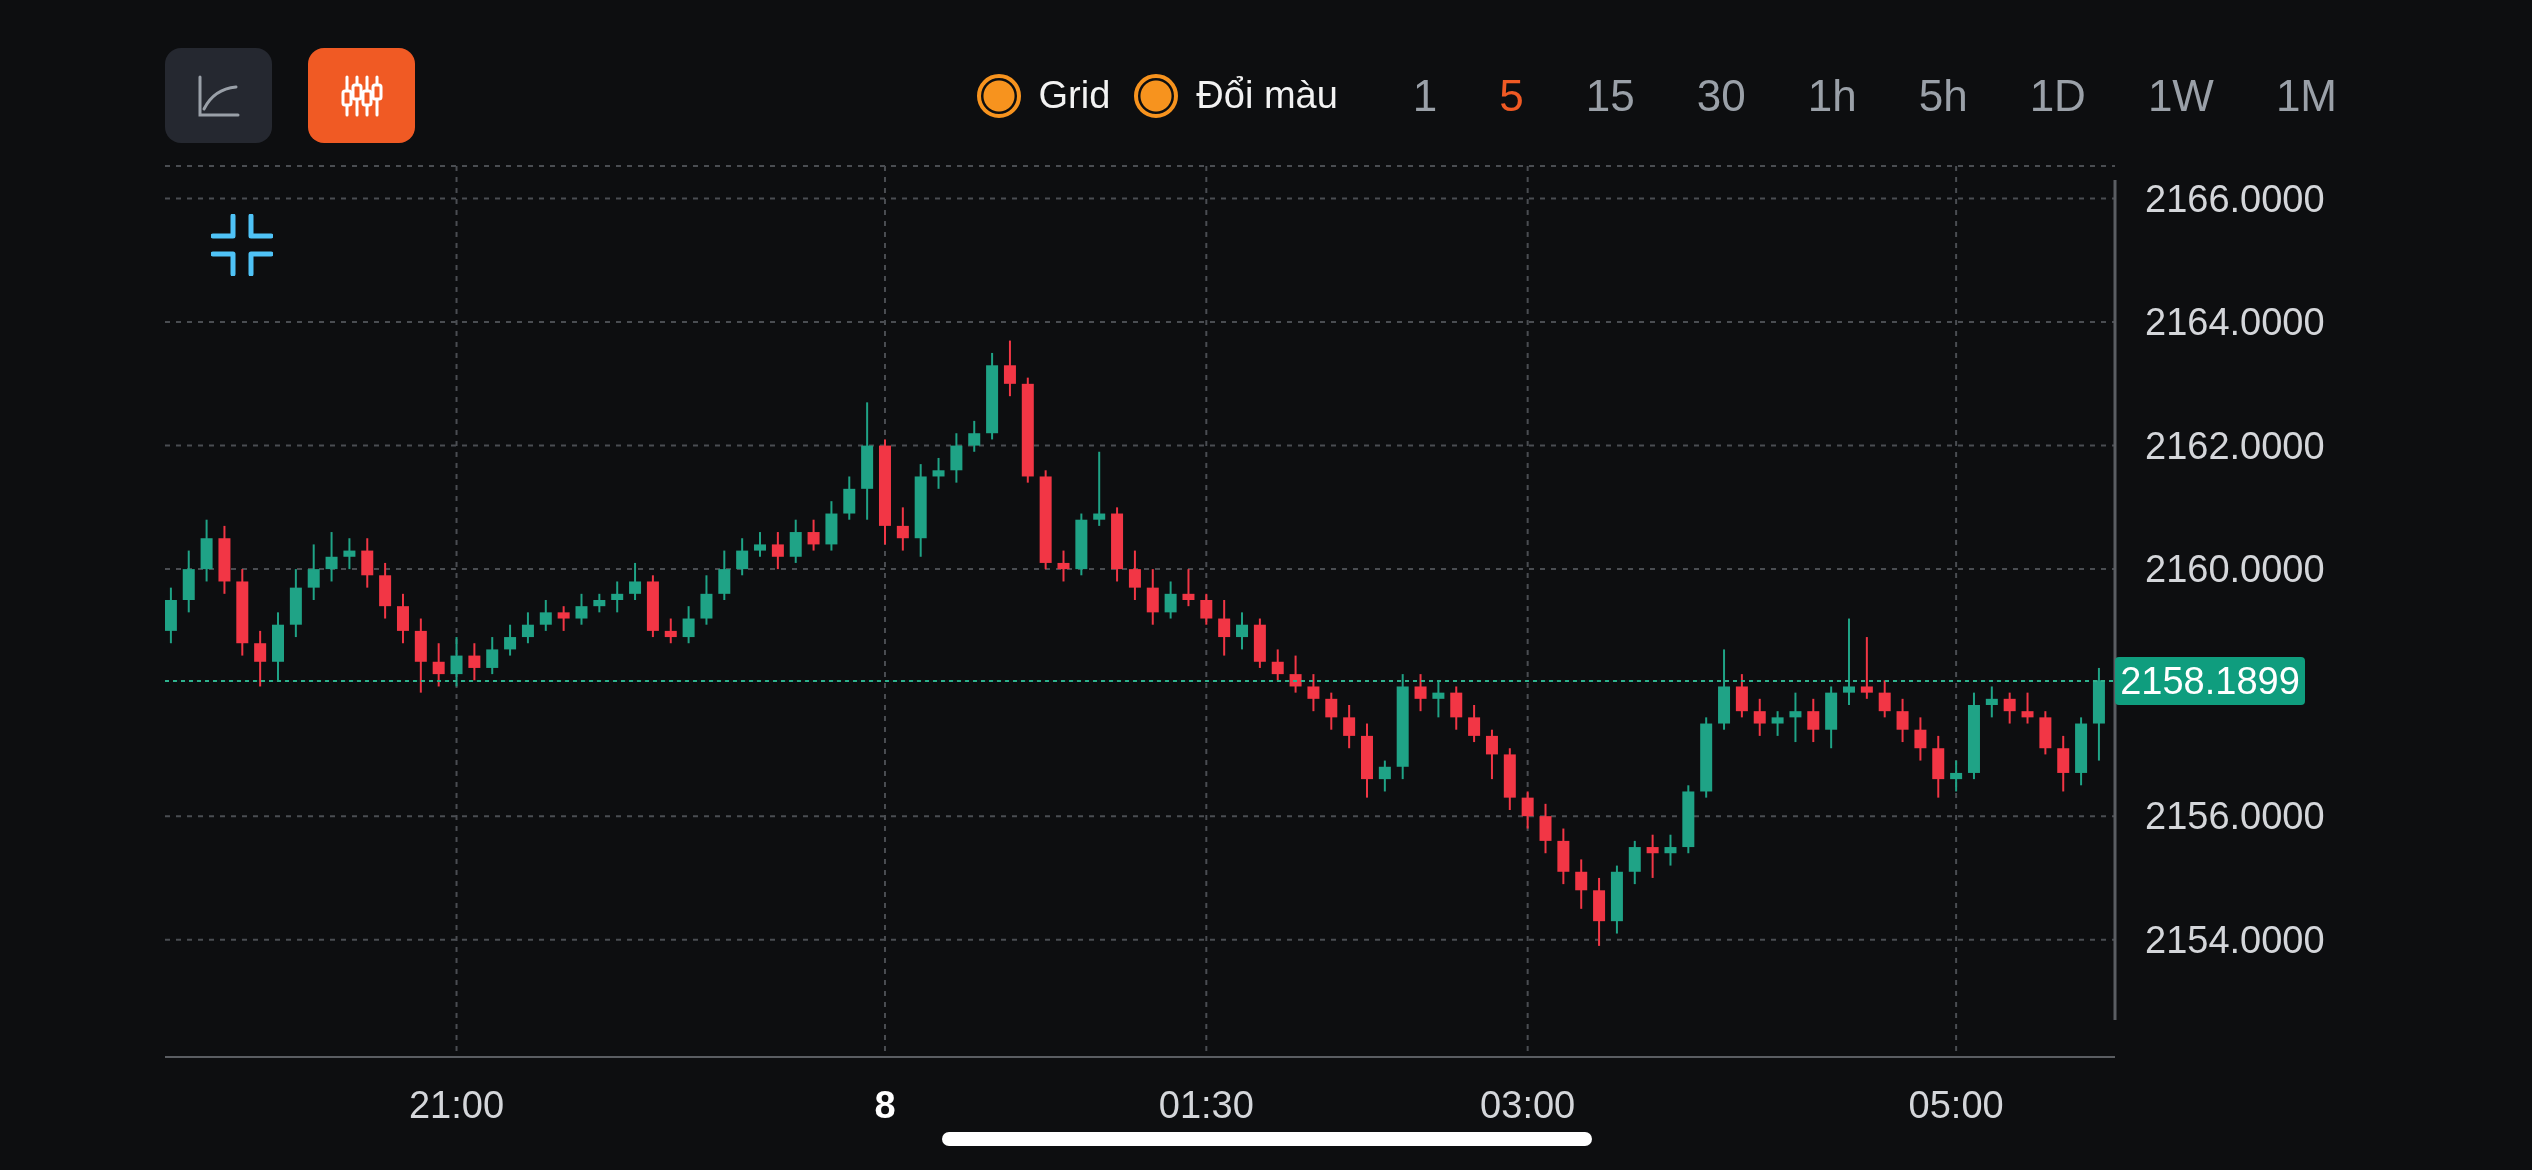 Image resolution: width=2532 pixels, height=1170 pixels. I want to click on timeframe-tab: 1, so click(1425, 95).